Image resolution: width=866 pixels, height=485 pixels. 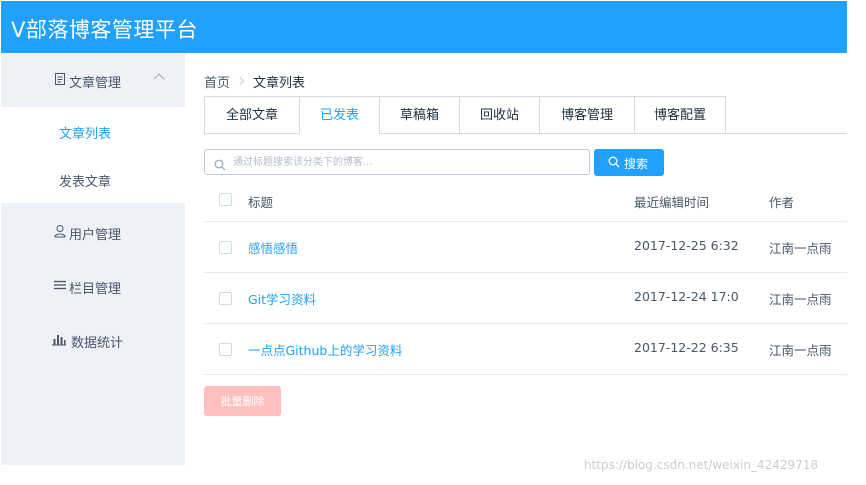 I want to click on article-title-link: Git学习资料, so click(x=282, y=298).